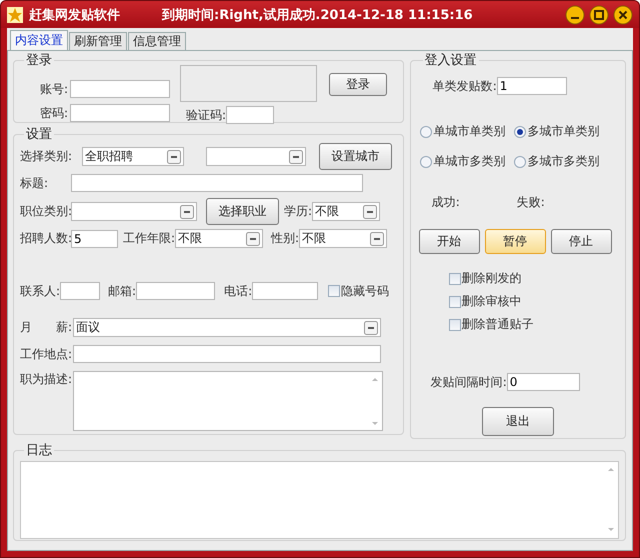 The width and height of the screenshot is (640, 558). I want to click on field-label: 性别:, so click(285, 238).